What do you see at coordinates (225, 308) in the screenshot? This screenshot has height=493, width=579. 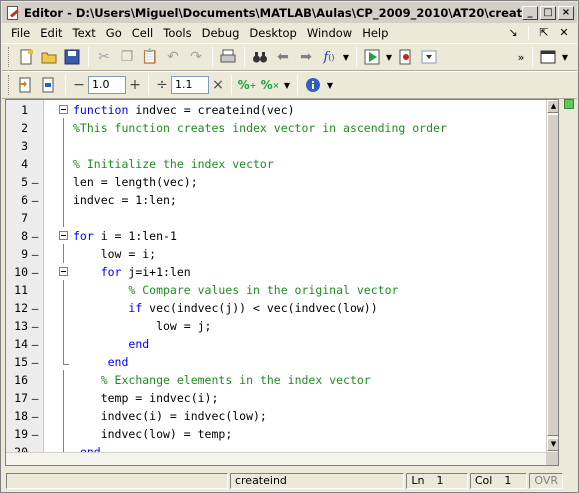 I see `code-text: if vec(indvec(j)) < vec(indvec(low))` at bounding box center [225, 308].